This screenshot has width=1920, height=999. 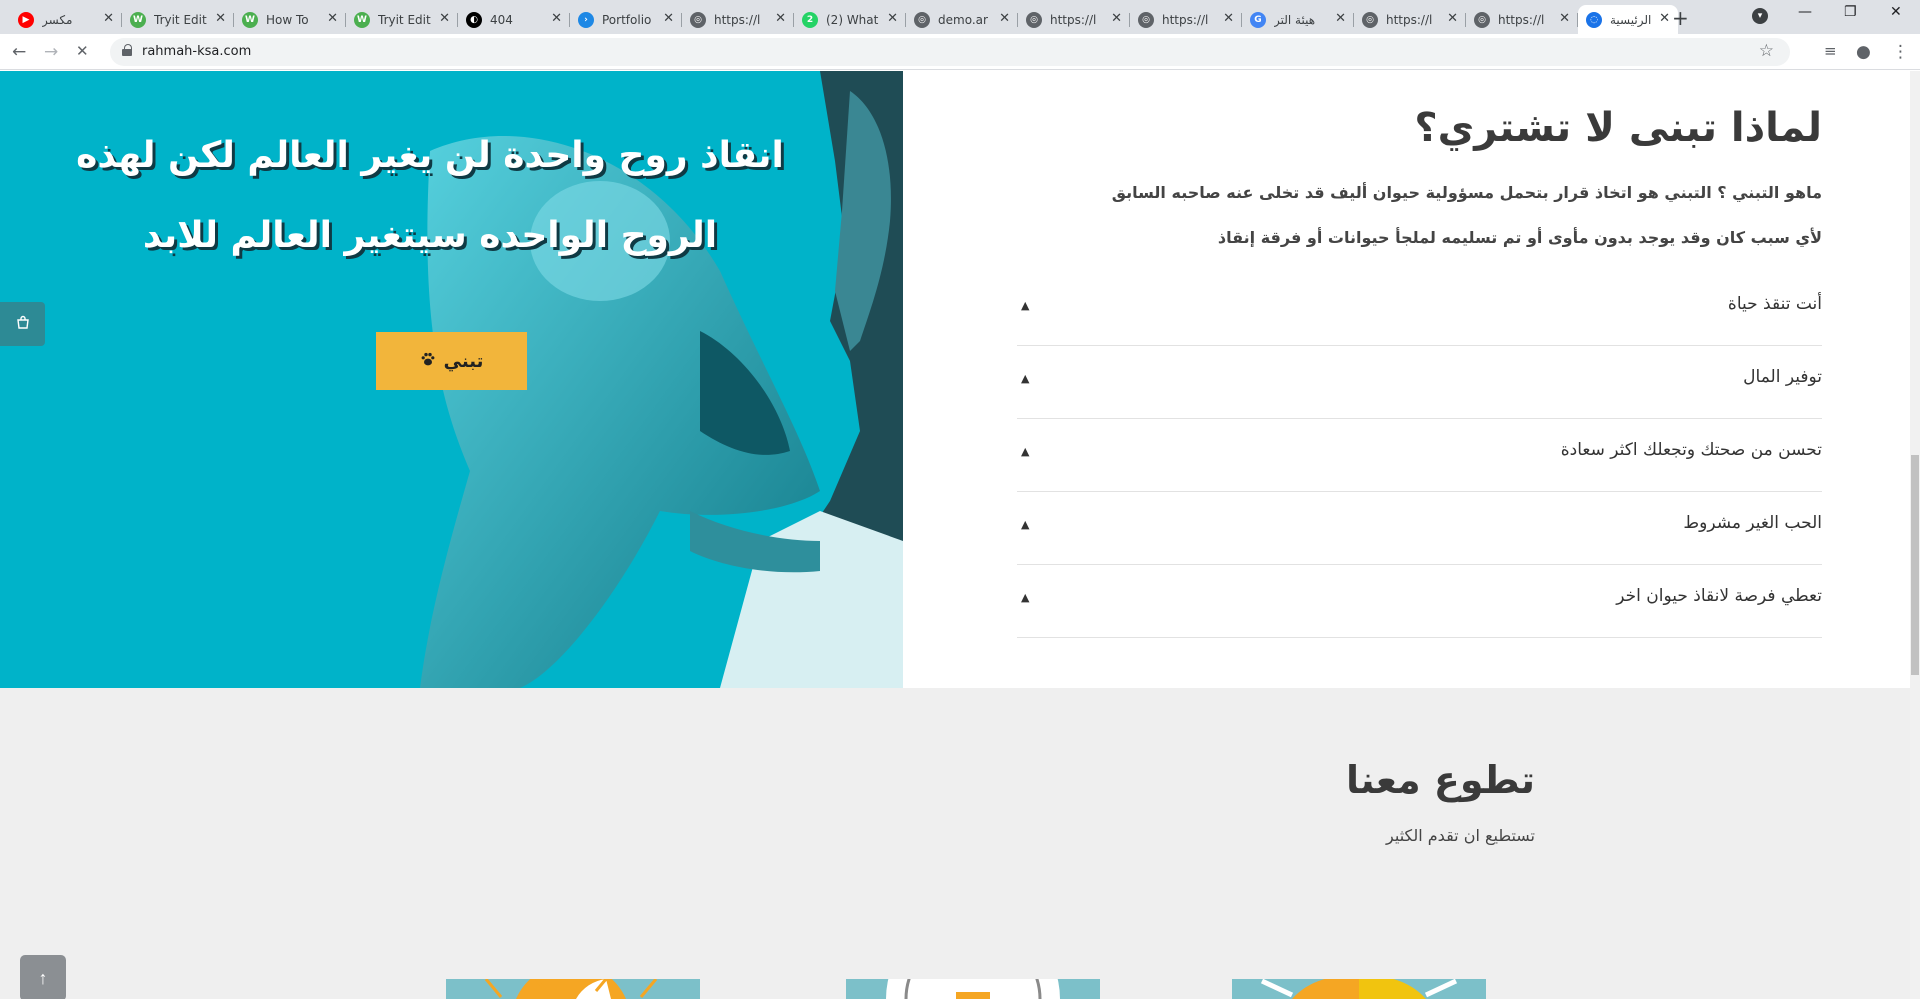 I want to click on browser-menu-icon: ⋮, so click(x=1900, y=52).